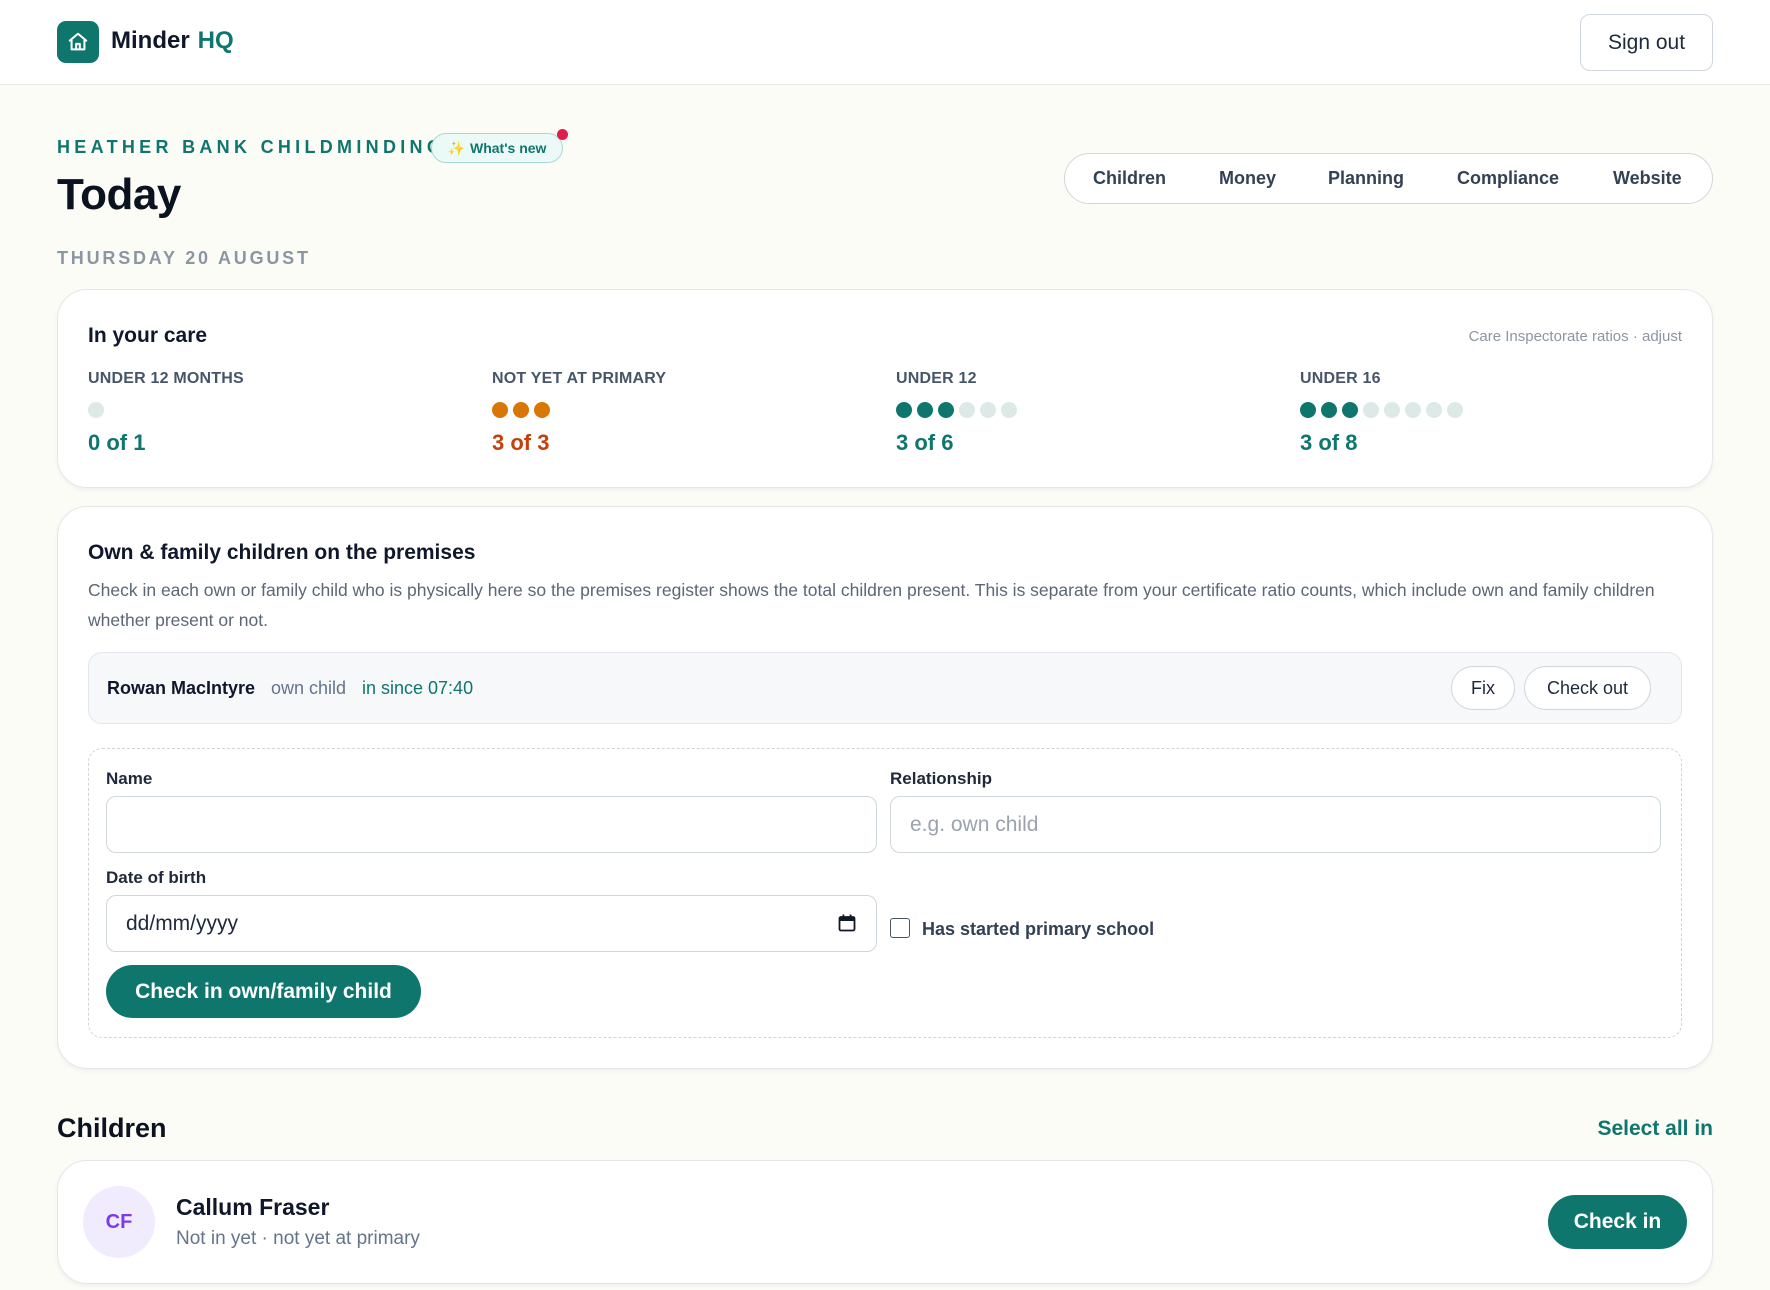  I want to click on ratio-group-label: NOT YET AT PRIMARY, so click(579, 378).